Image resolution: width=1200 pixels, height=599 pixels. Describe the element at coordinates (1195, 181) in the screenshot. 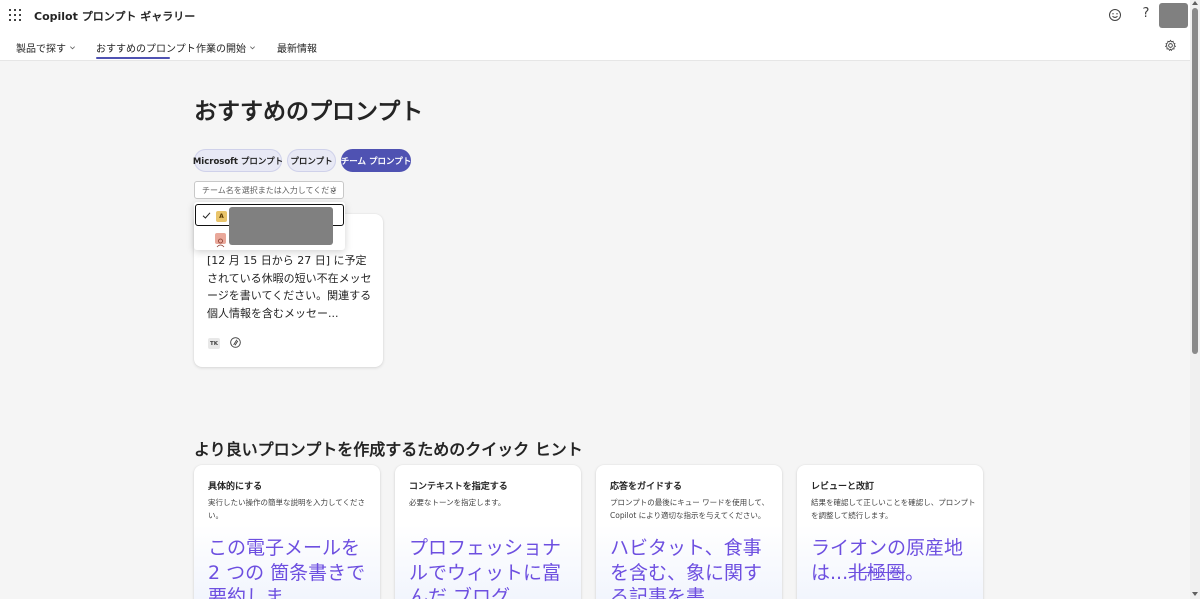

I see `scroll-thumb` at that location.